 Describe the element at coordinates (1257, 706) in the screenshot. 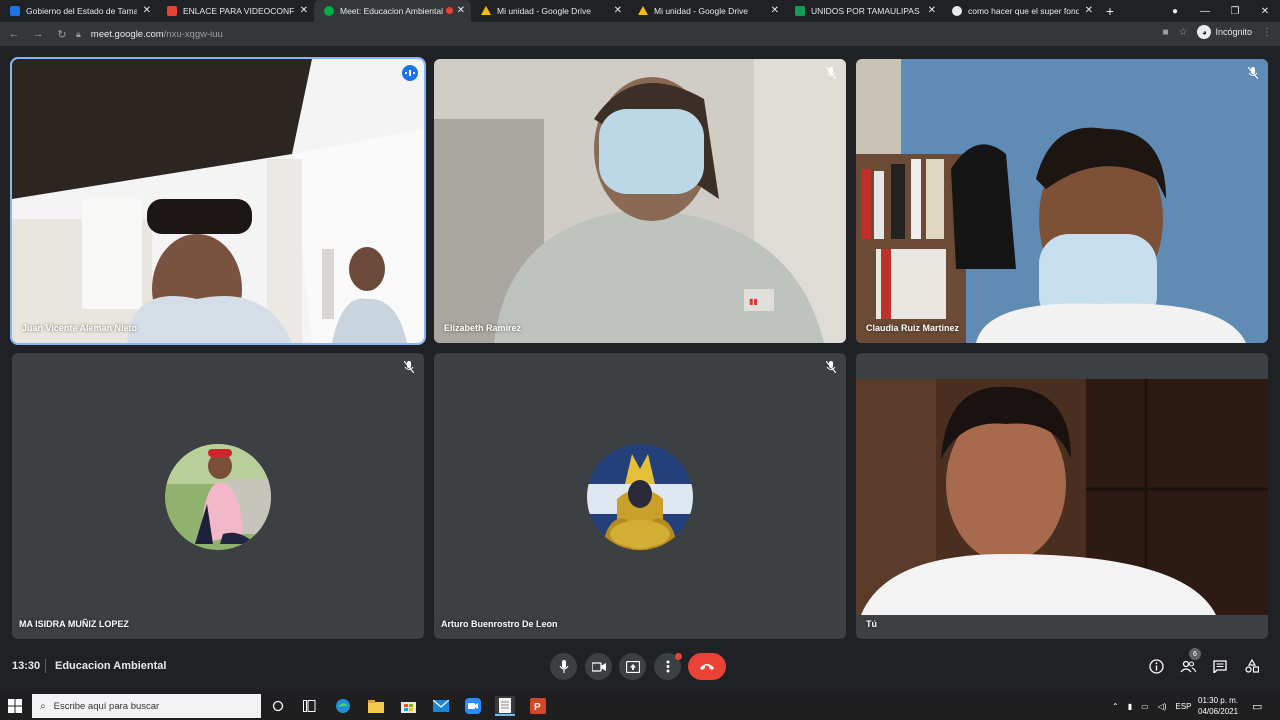

I see `notification-center-icon: ▭` at that location.